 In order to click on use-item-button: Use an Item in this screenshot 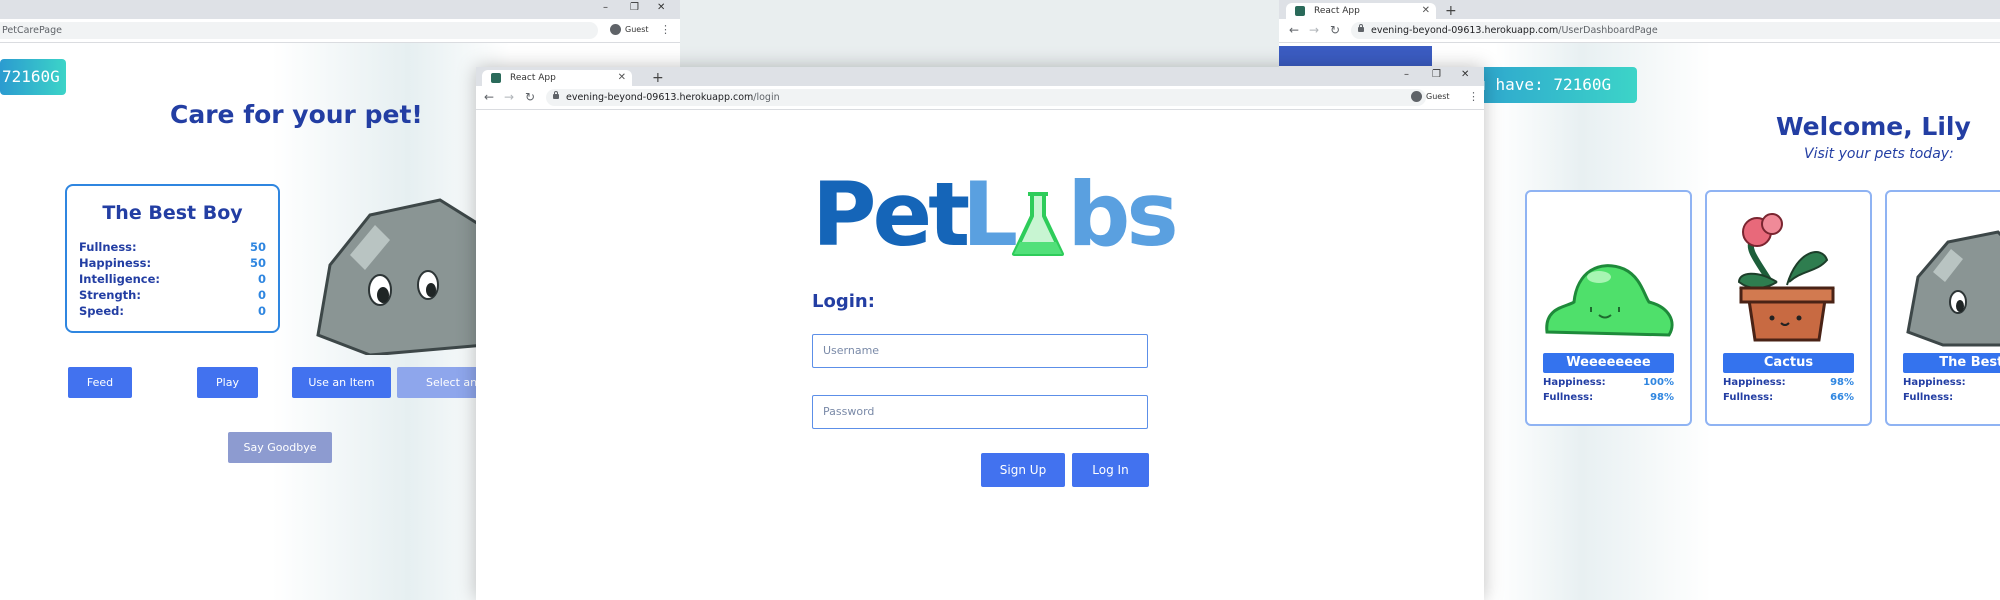, I will do `click(341, 382)`.